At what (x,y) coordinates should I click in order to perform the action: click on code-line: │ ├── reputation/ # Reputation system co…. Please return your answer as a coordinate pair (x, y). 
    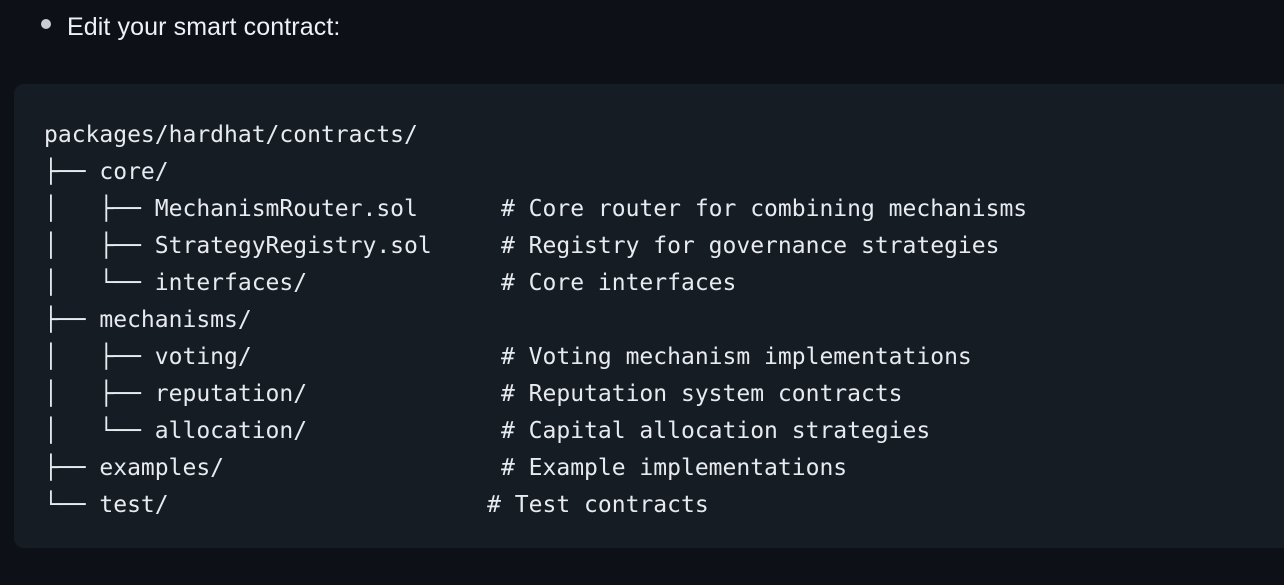
    Looking at the image, I should click on (473, 394).